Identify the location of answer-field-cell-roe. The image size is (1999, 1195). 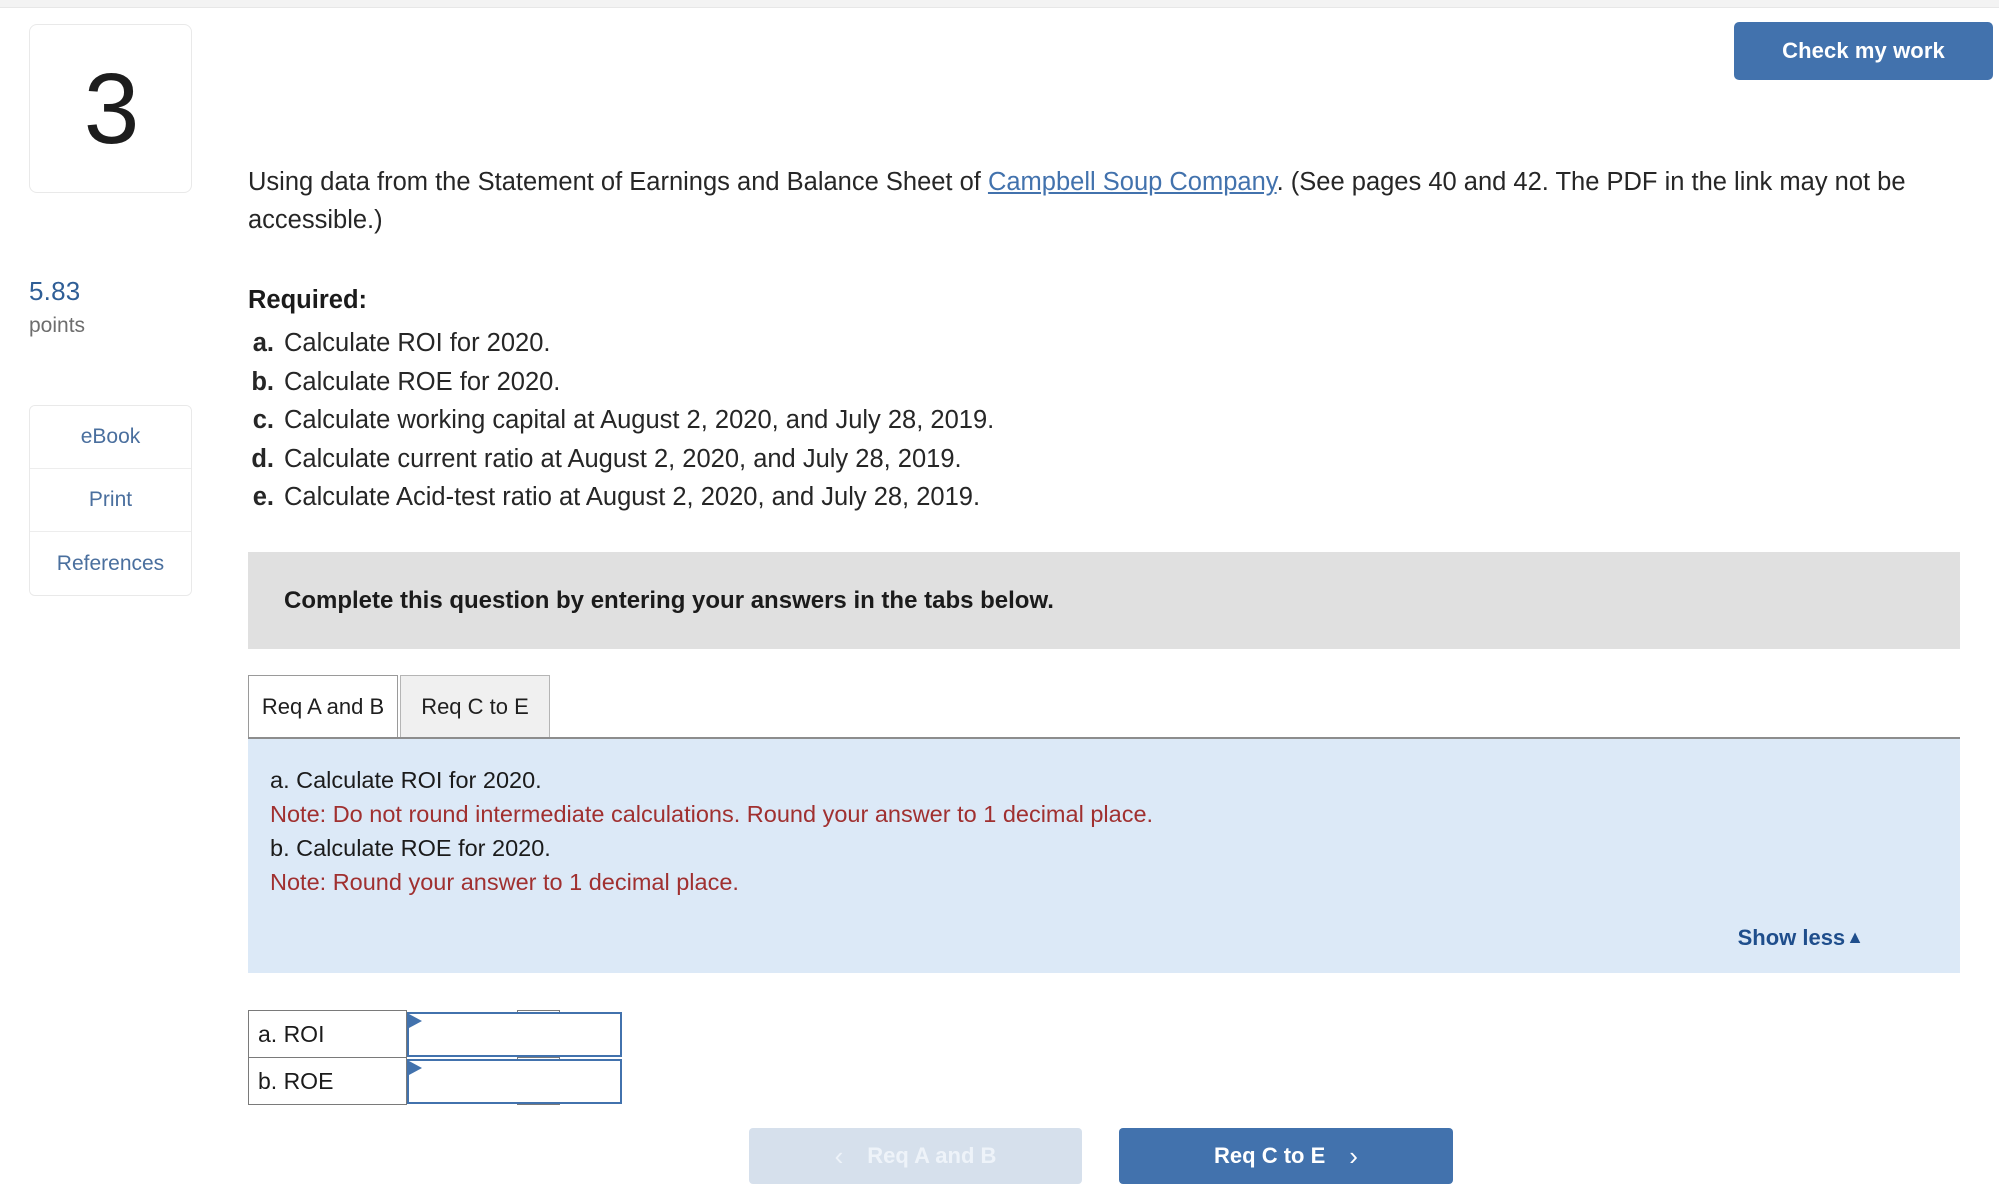
(514, 1081).